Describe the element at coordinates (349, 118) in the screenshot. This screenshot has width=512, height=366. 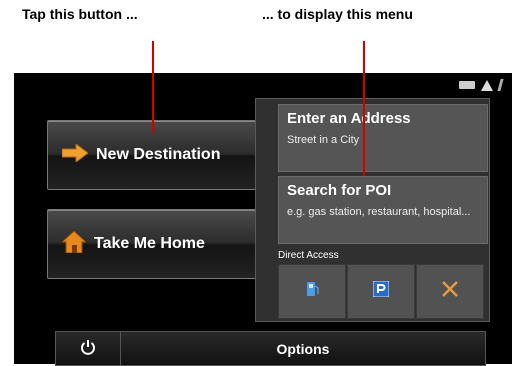
I see `enter-address-title: Enter an Address` at that location.